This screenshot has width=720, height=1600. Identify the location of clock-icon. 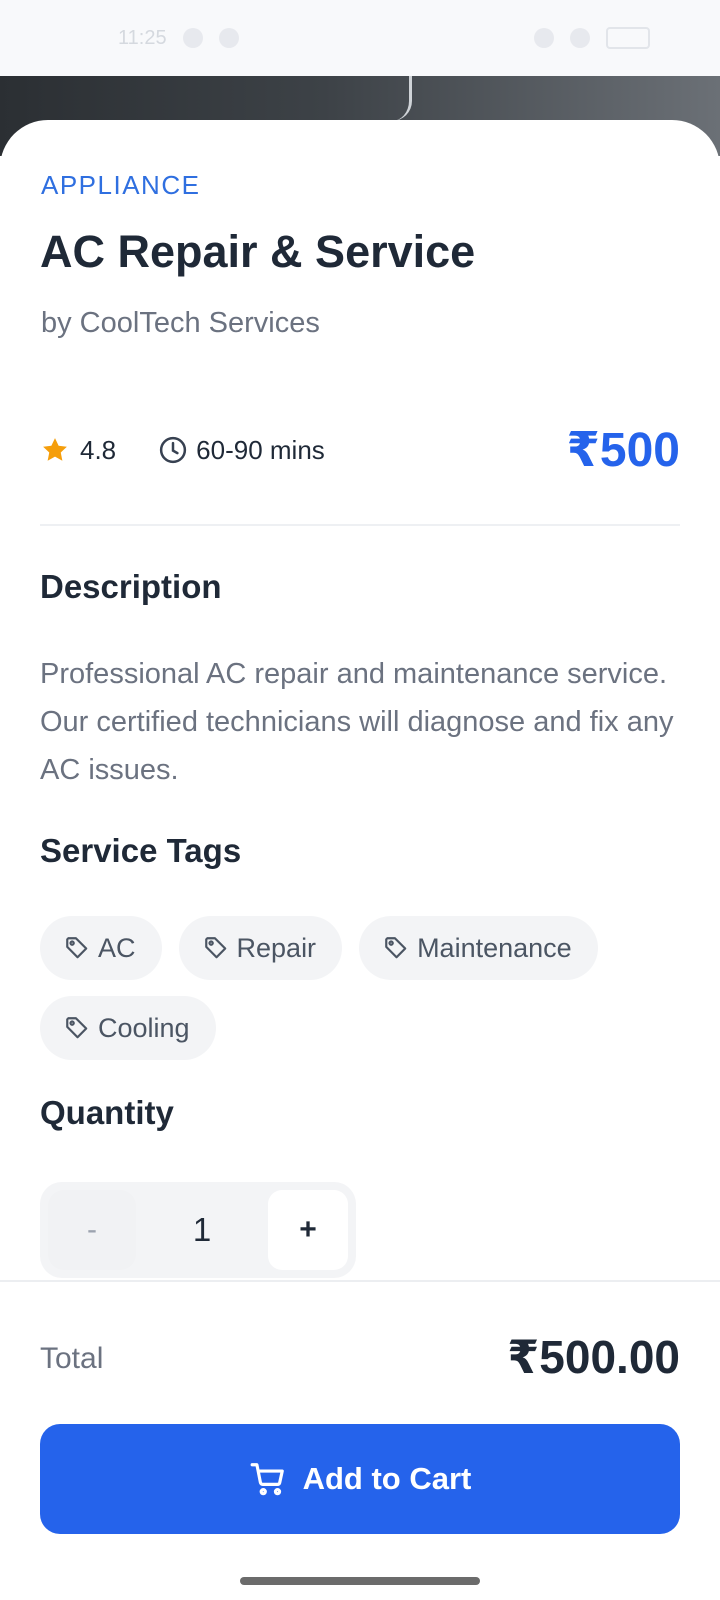
(173, 450).